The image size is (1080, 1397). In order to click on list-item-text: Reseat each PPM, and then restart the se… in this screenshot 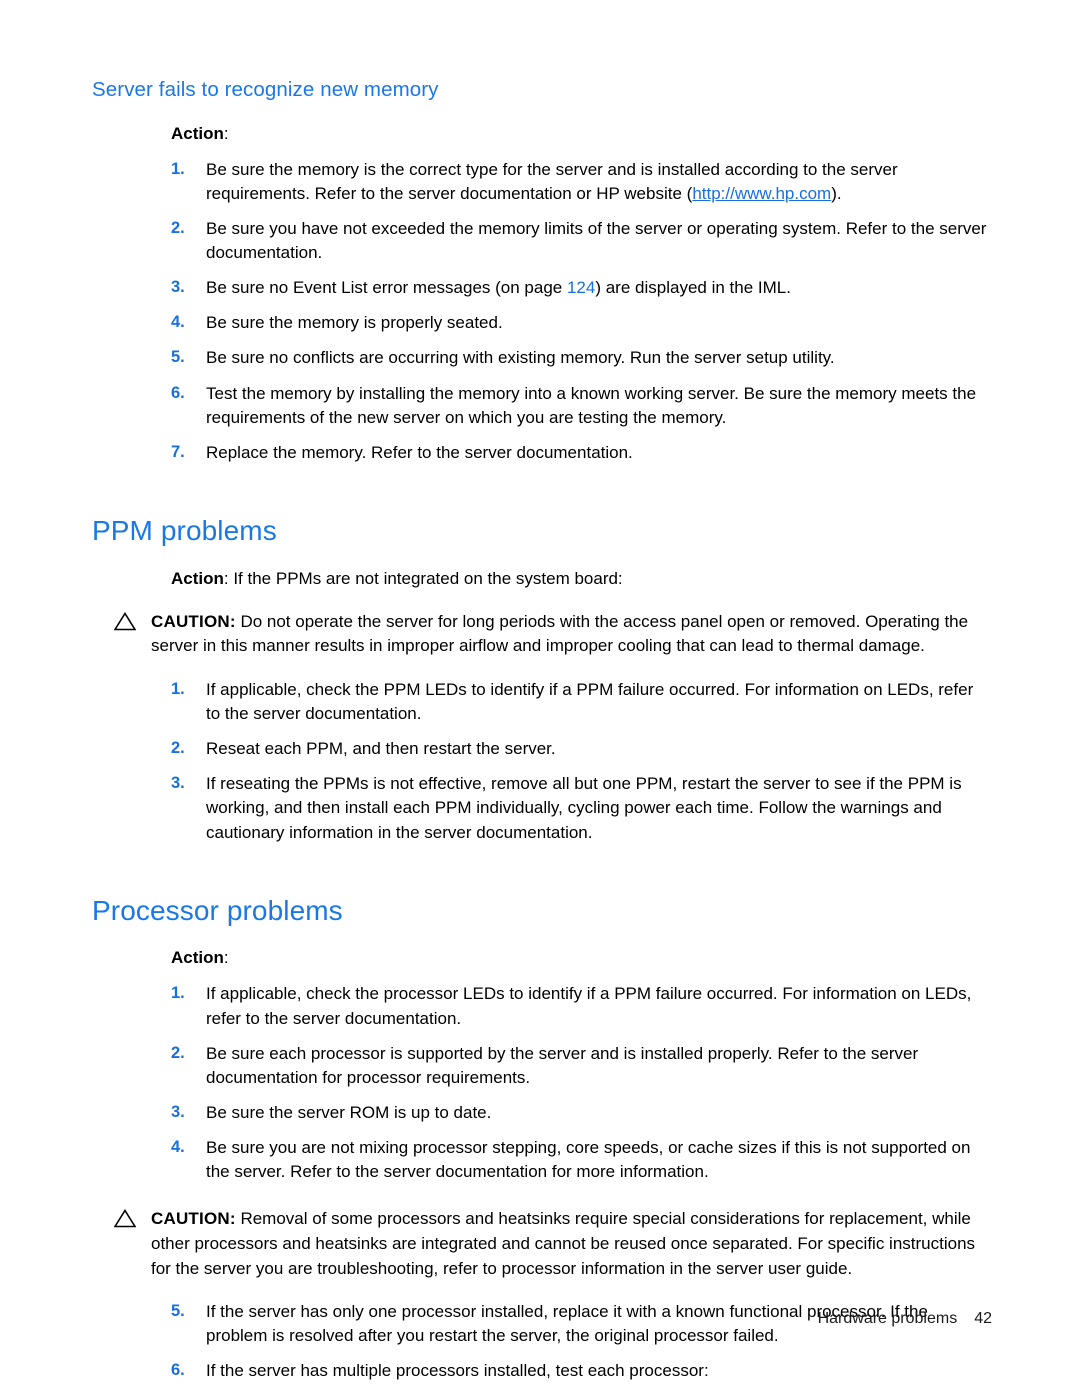, I will do `click(381, 749)`.